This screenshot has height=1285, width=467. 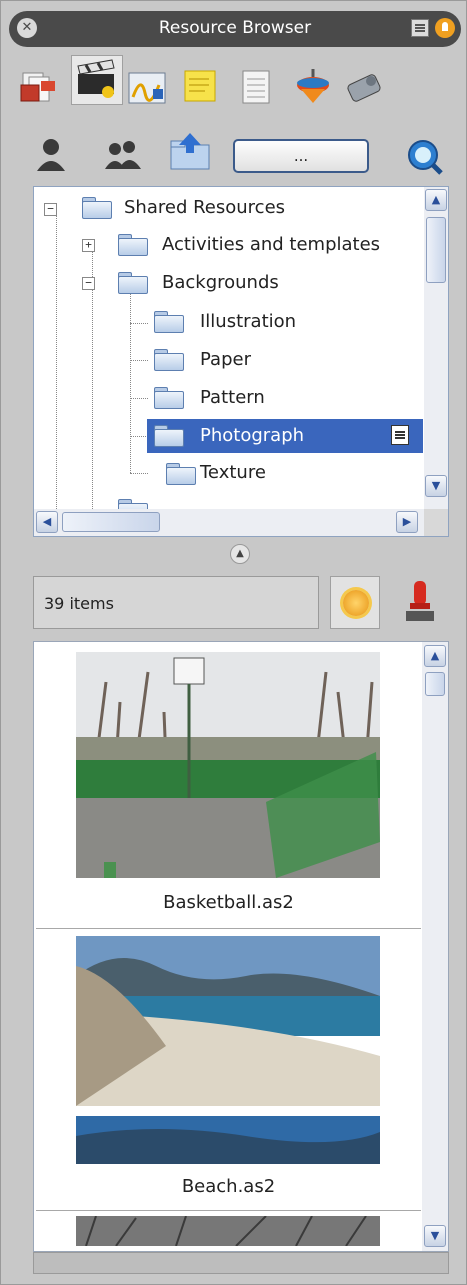 I want to click on item-count: 39 items, so click(x=176, y=602).